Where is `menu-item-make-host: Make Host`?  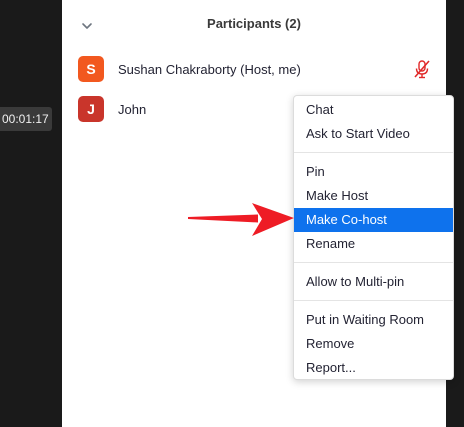 menu-item-make-host: Make Host is located at coordinates (373, 196).